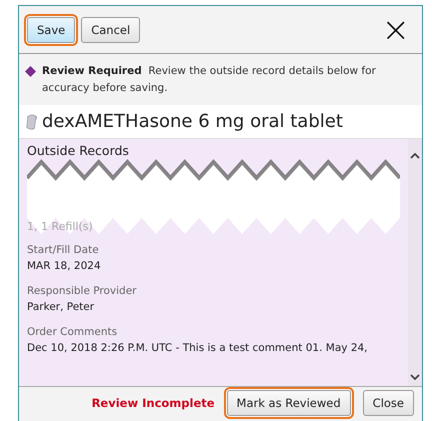  Describe the element at coordinates (31, 121) in the screenshot. I see `prescription-icon` at that location.